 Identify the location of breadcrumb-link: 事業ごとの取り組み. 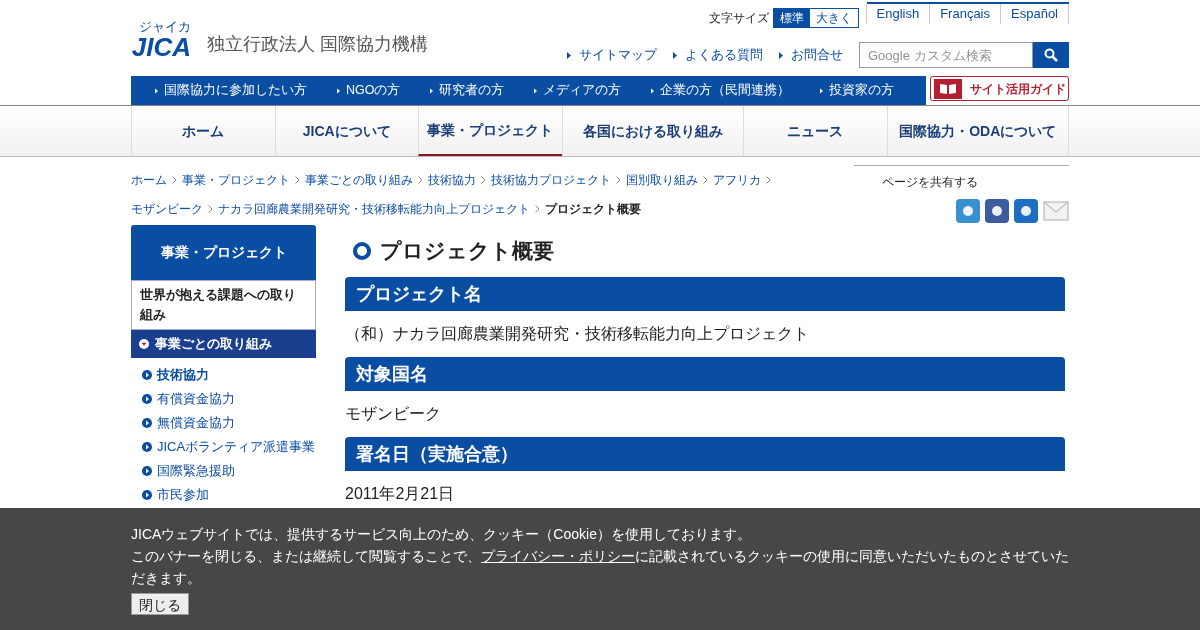
(359, 179).